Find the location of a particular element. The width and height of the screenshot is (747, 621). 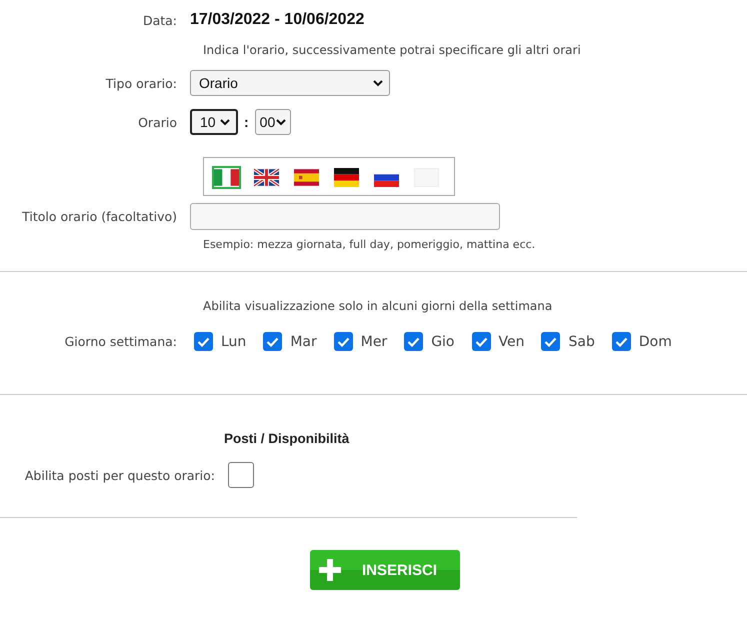

day-label: Ven is located at coordinates (511, 342).